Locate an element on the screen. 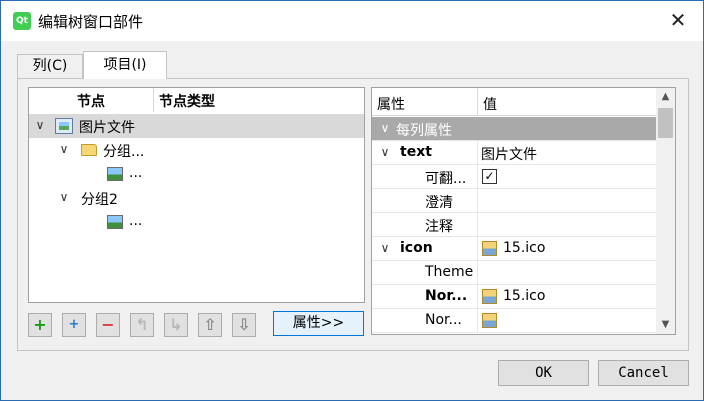  tab-items: 项目(I) is located at coordinates (125, 65).